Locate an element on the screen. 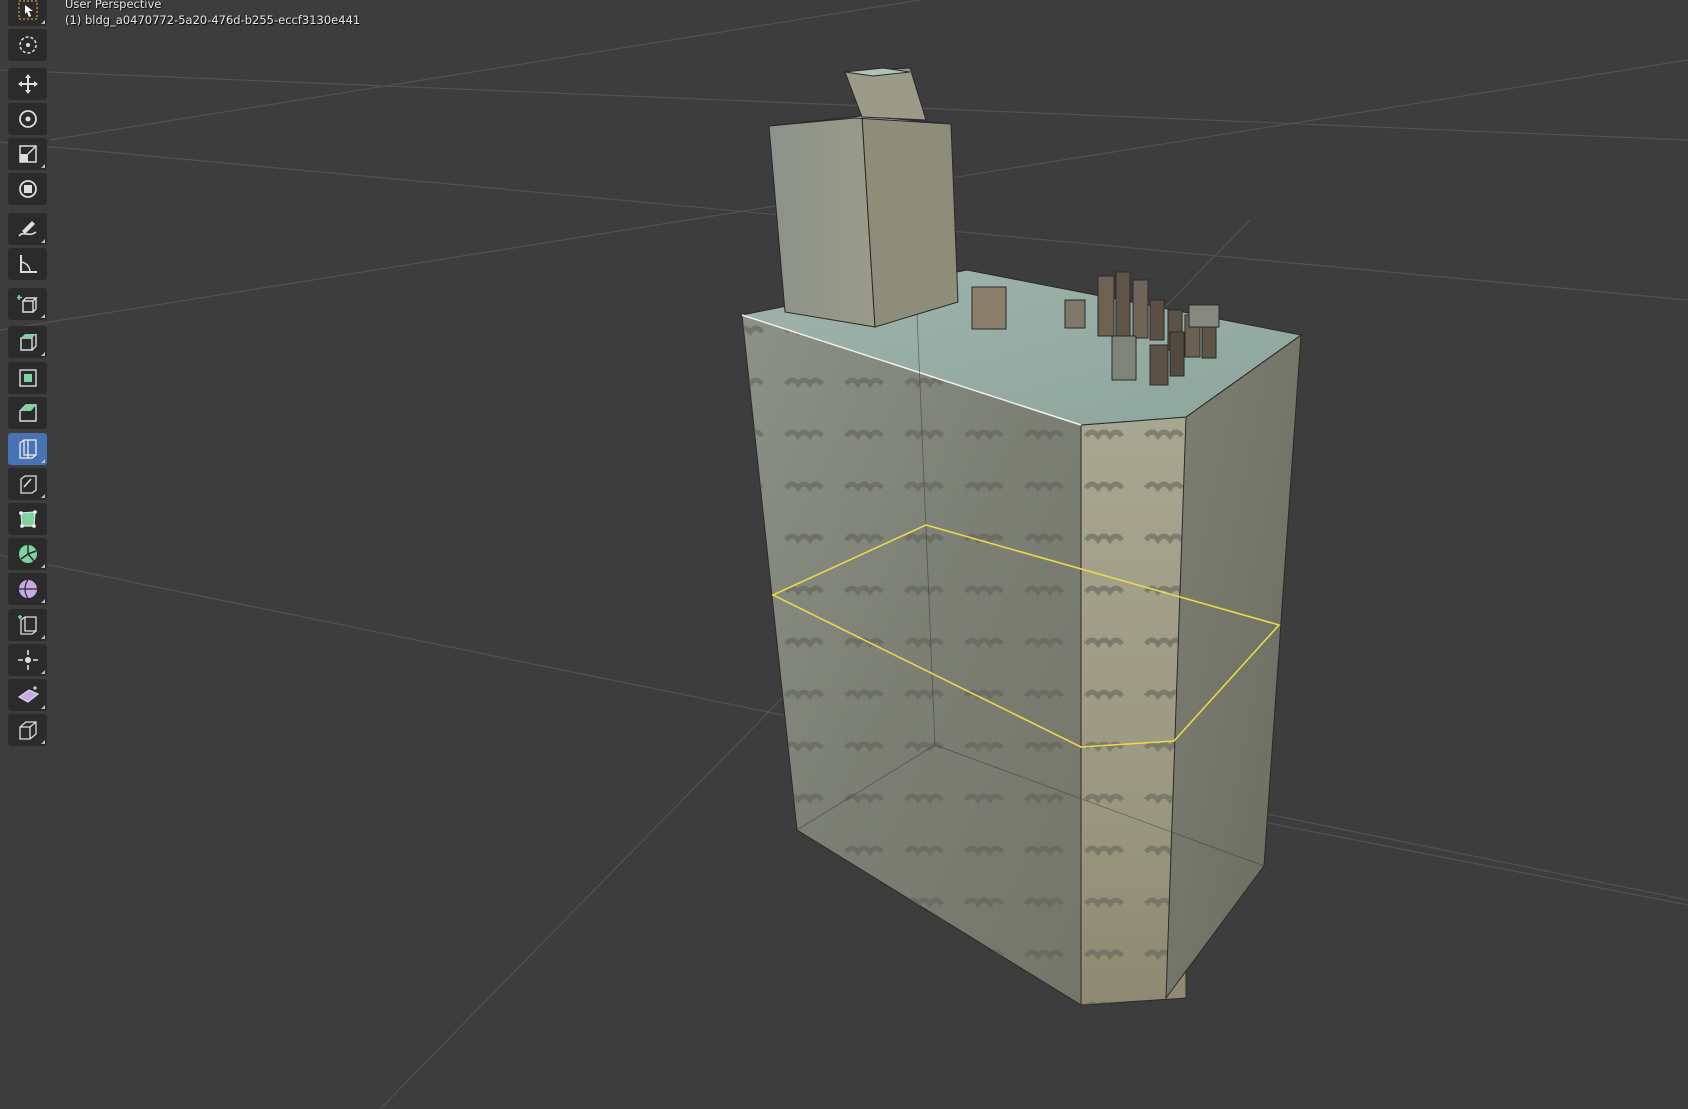 This screenshot has height=1109, width=1688. tool-shrink-fatten is located at coordinates (27, 660).